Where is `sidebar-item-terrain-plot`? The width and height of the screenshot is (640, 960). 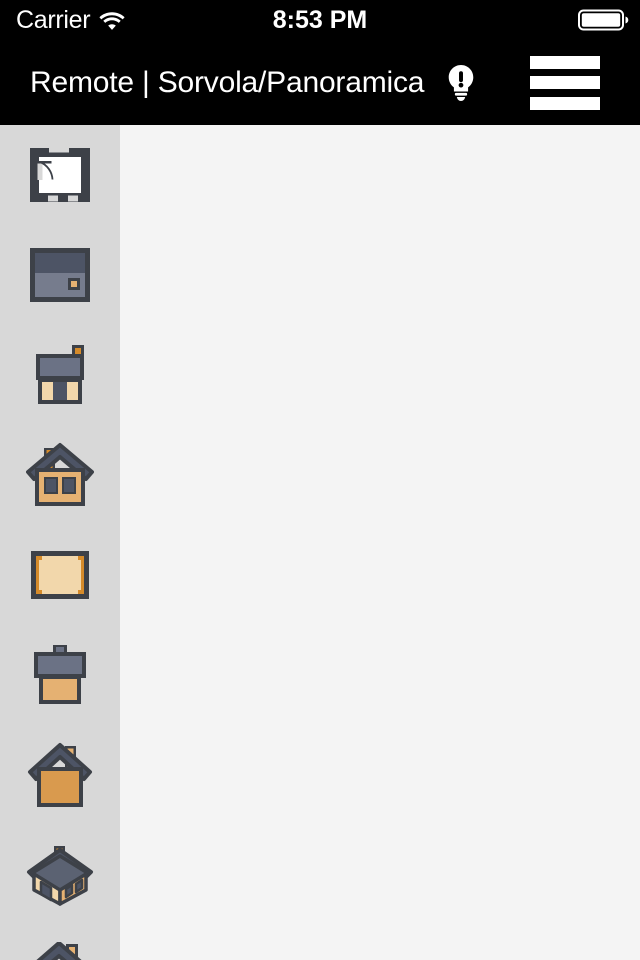
sidebar-item-terrain-plot is located at coordinates (60, 575).